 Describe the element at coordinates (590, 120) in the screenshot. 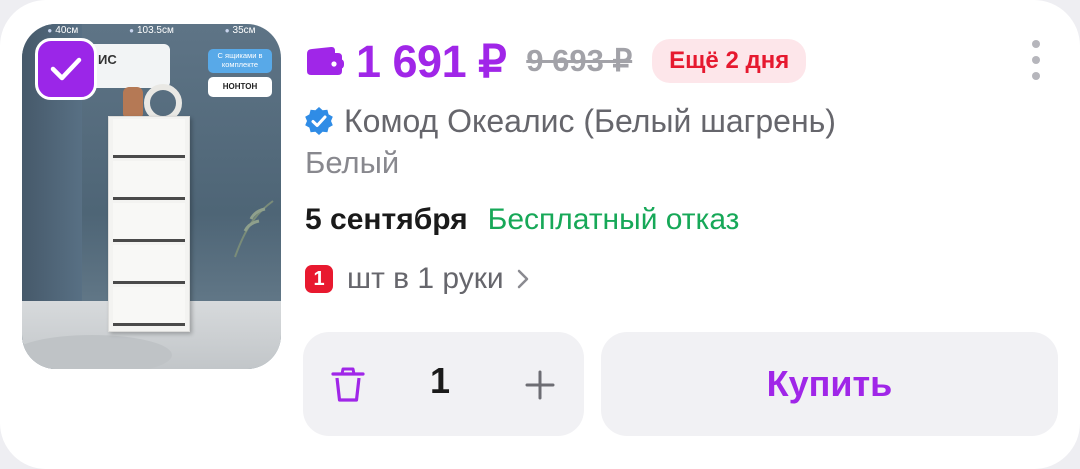

I see `product-title: Комод Океалис (Белый шагрень)` at that location.